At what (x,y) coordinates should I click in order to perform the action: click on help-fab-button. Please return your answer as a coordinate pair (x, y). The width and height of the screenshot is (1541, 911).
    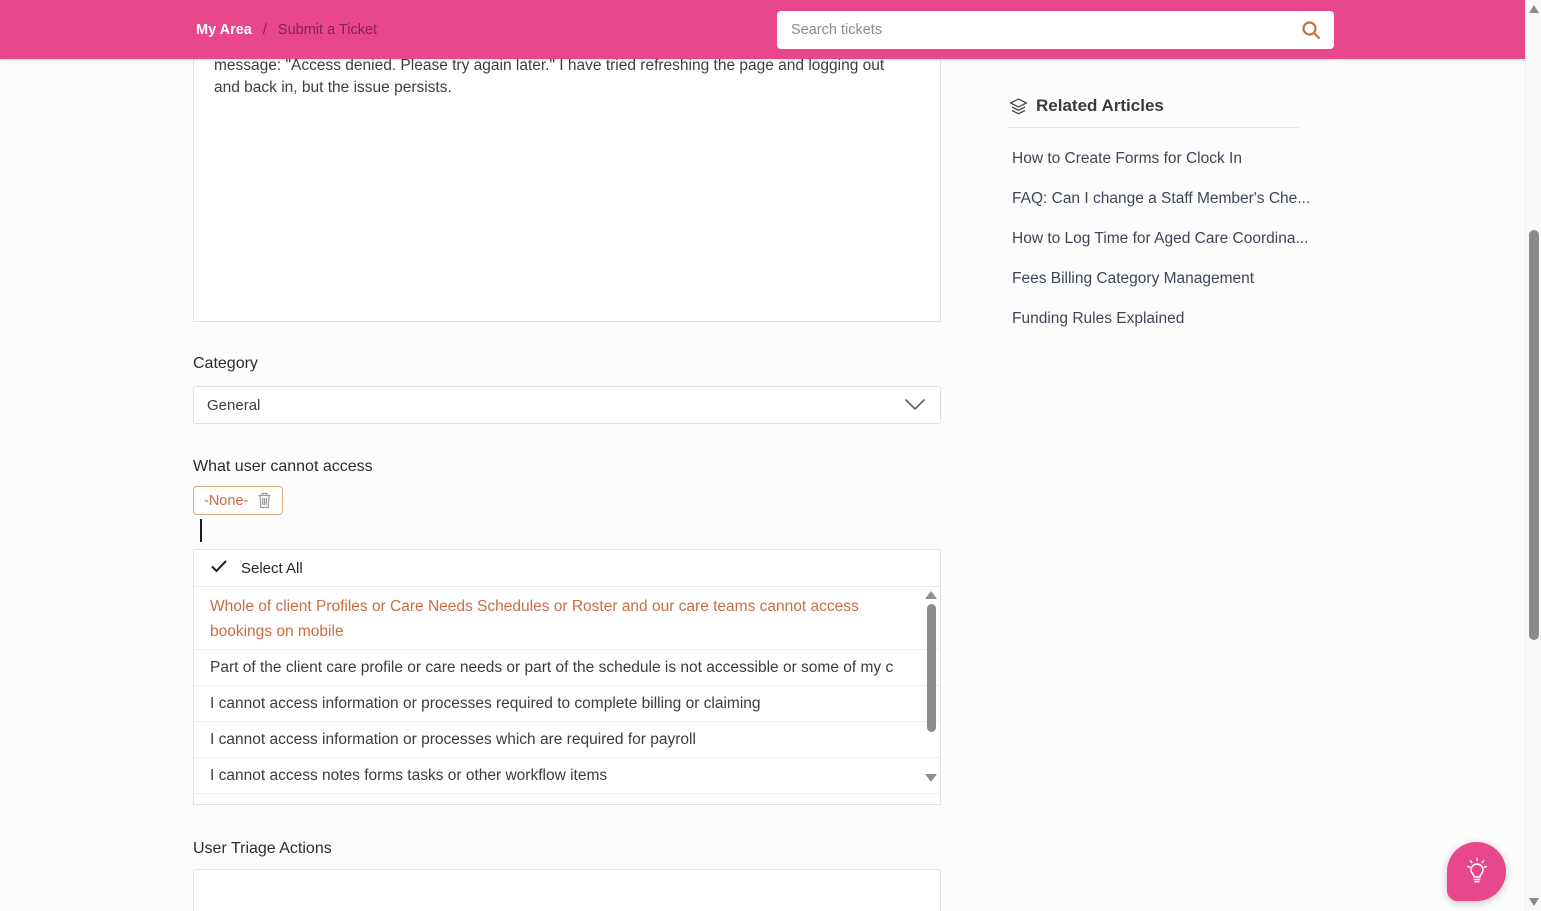
    Looking at the image, I should click on (1476, 871).